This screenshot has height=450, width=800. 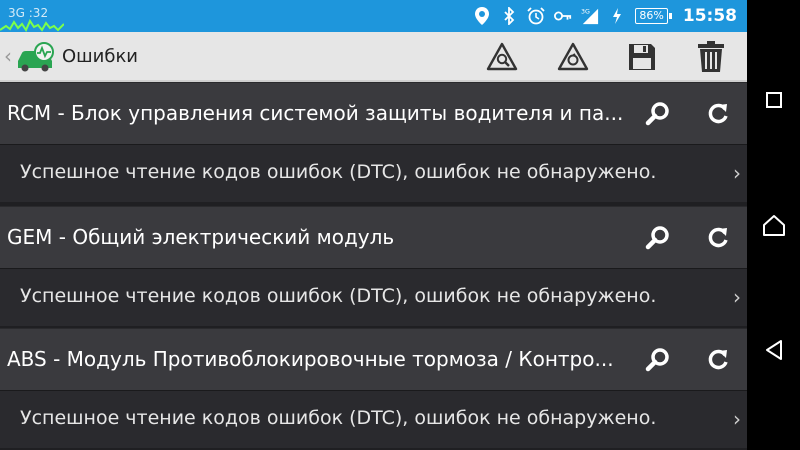 What do you see at coordinates (8, 56) in the screenshot?
I see `back-chevron-icon: ‹` at bounding box center [8, 56].